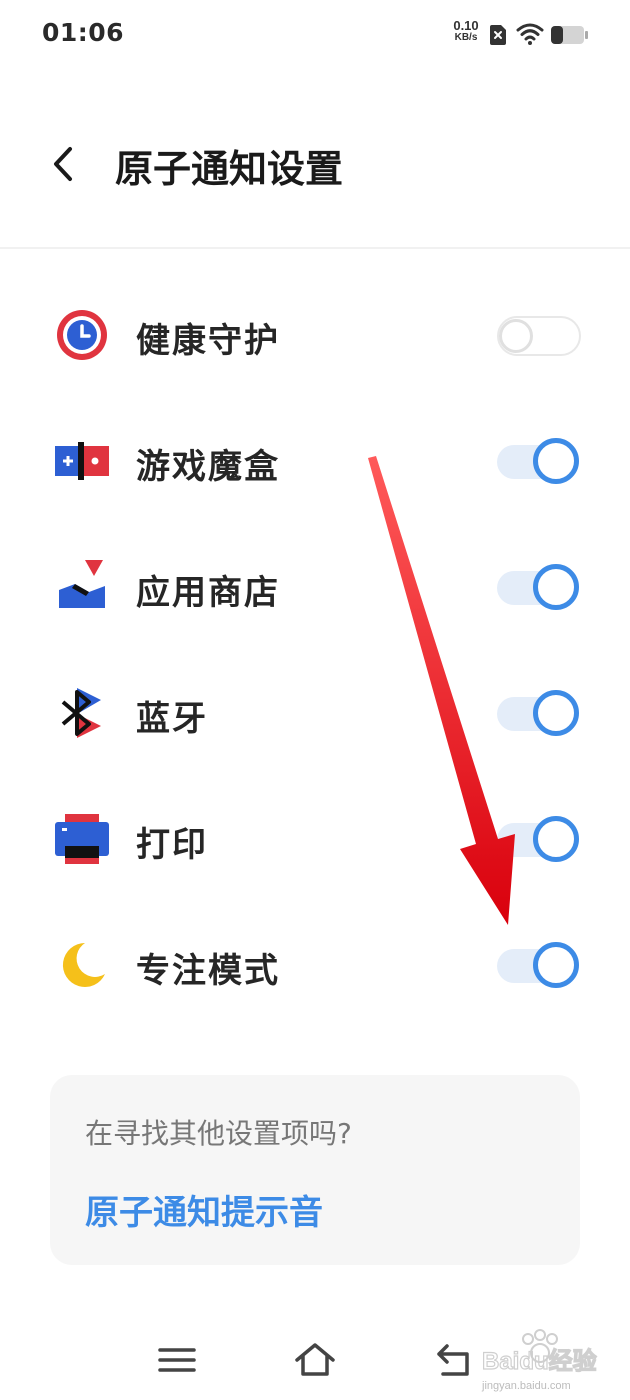 The image size is (630, 1400). Describe the element at coordinates (530, 34) in the screenshot. I see `wifi-icon` at that location.